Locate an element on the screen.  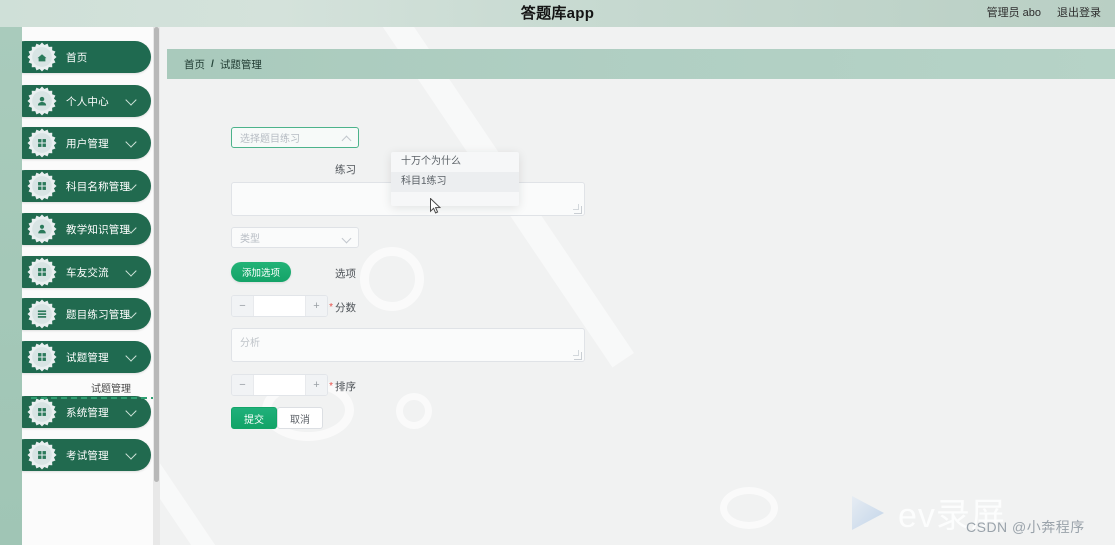
sort-stepper: − + is located at coordinates (279, 385).